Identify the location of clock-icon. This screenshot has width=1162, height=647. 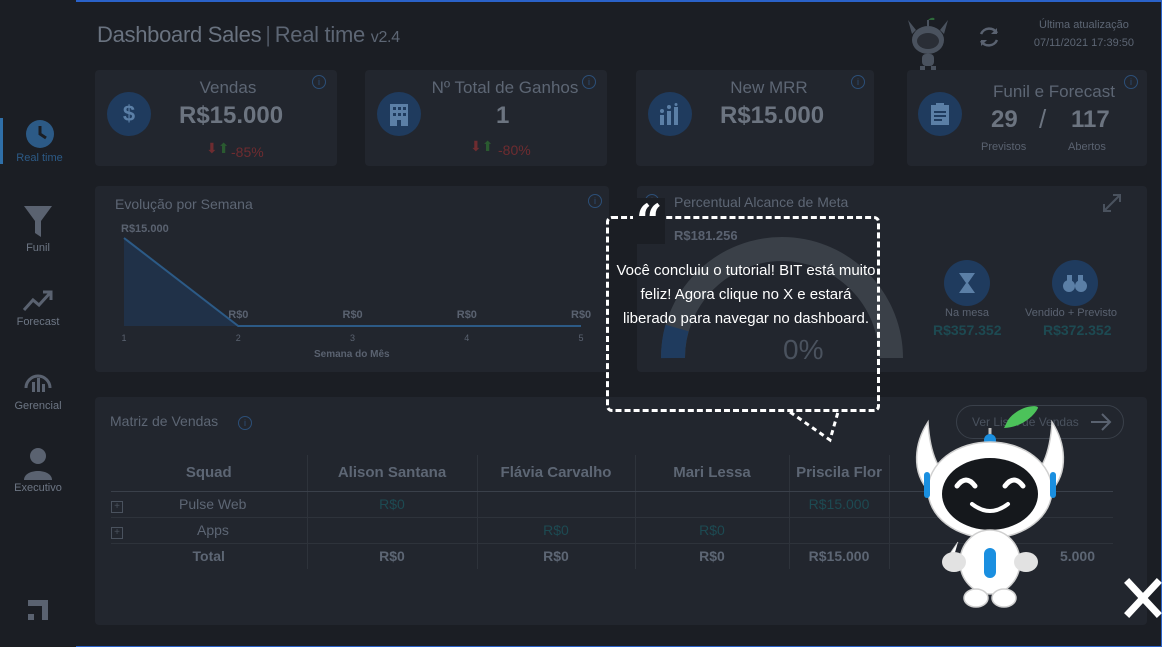
(39, 134).